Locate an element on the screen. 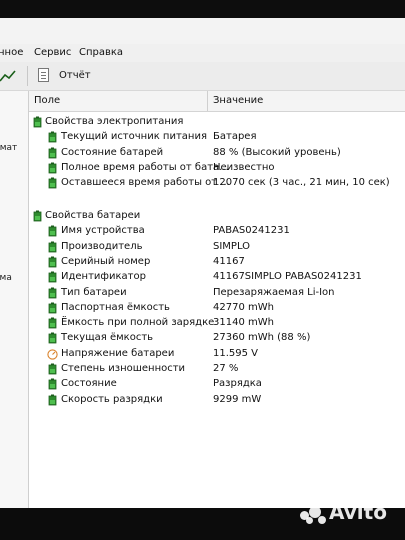  chart-icon is located at coordinates (8, 75).